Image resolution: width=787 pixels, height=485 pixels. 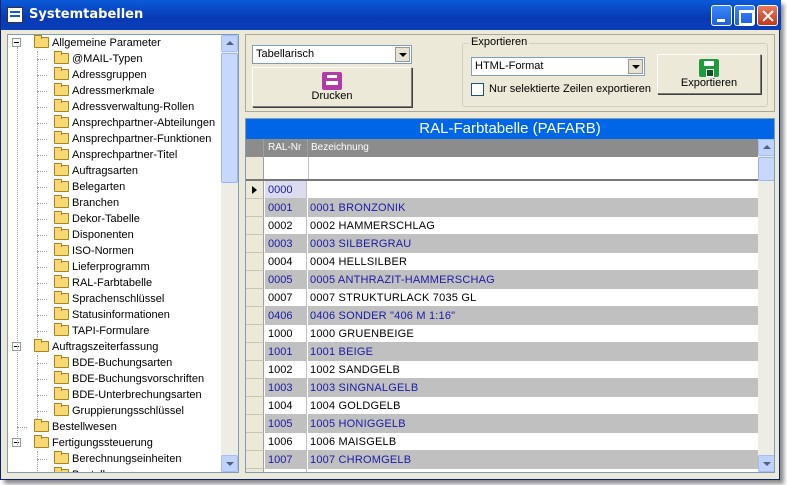 I want to click on tree-item: Bestellungen, so click(x=114, y=469).